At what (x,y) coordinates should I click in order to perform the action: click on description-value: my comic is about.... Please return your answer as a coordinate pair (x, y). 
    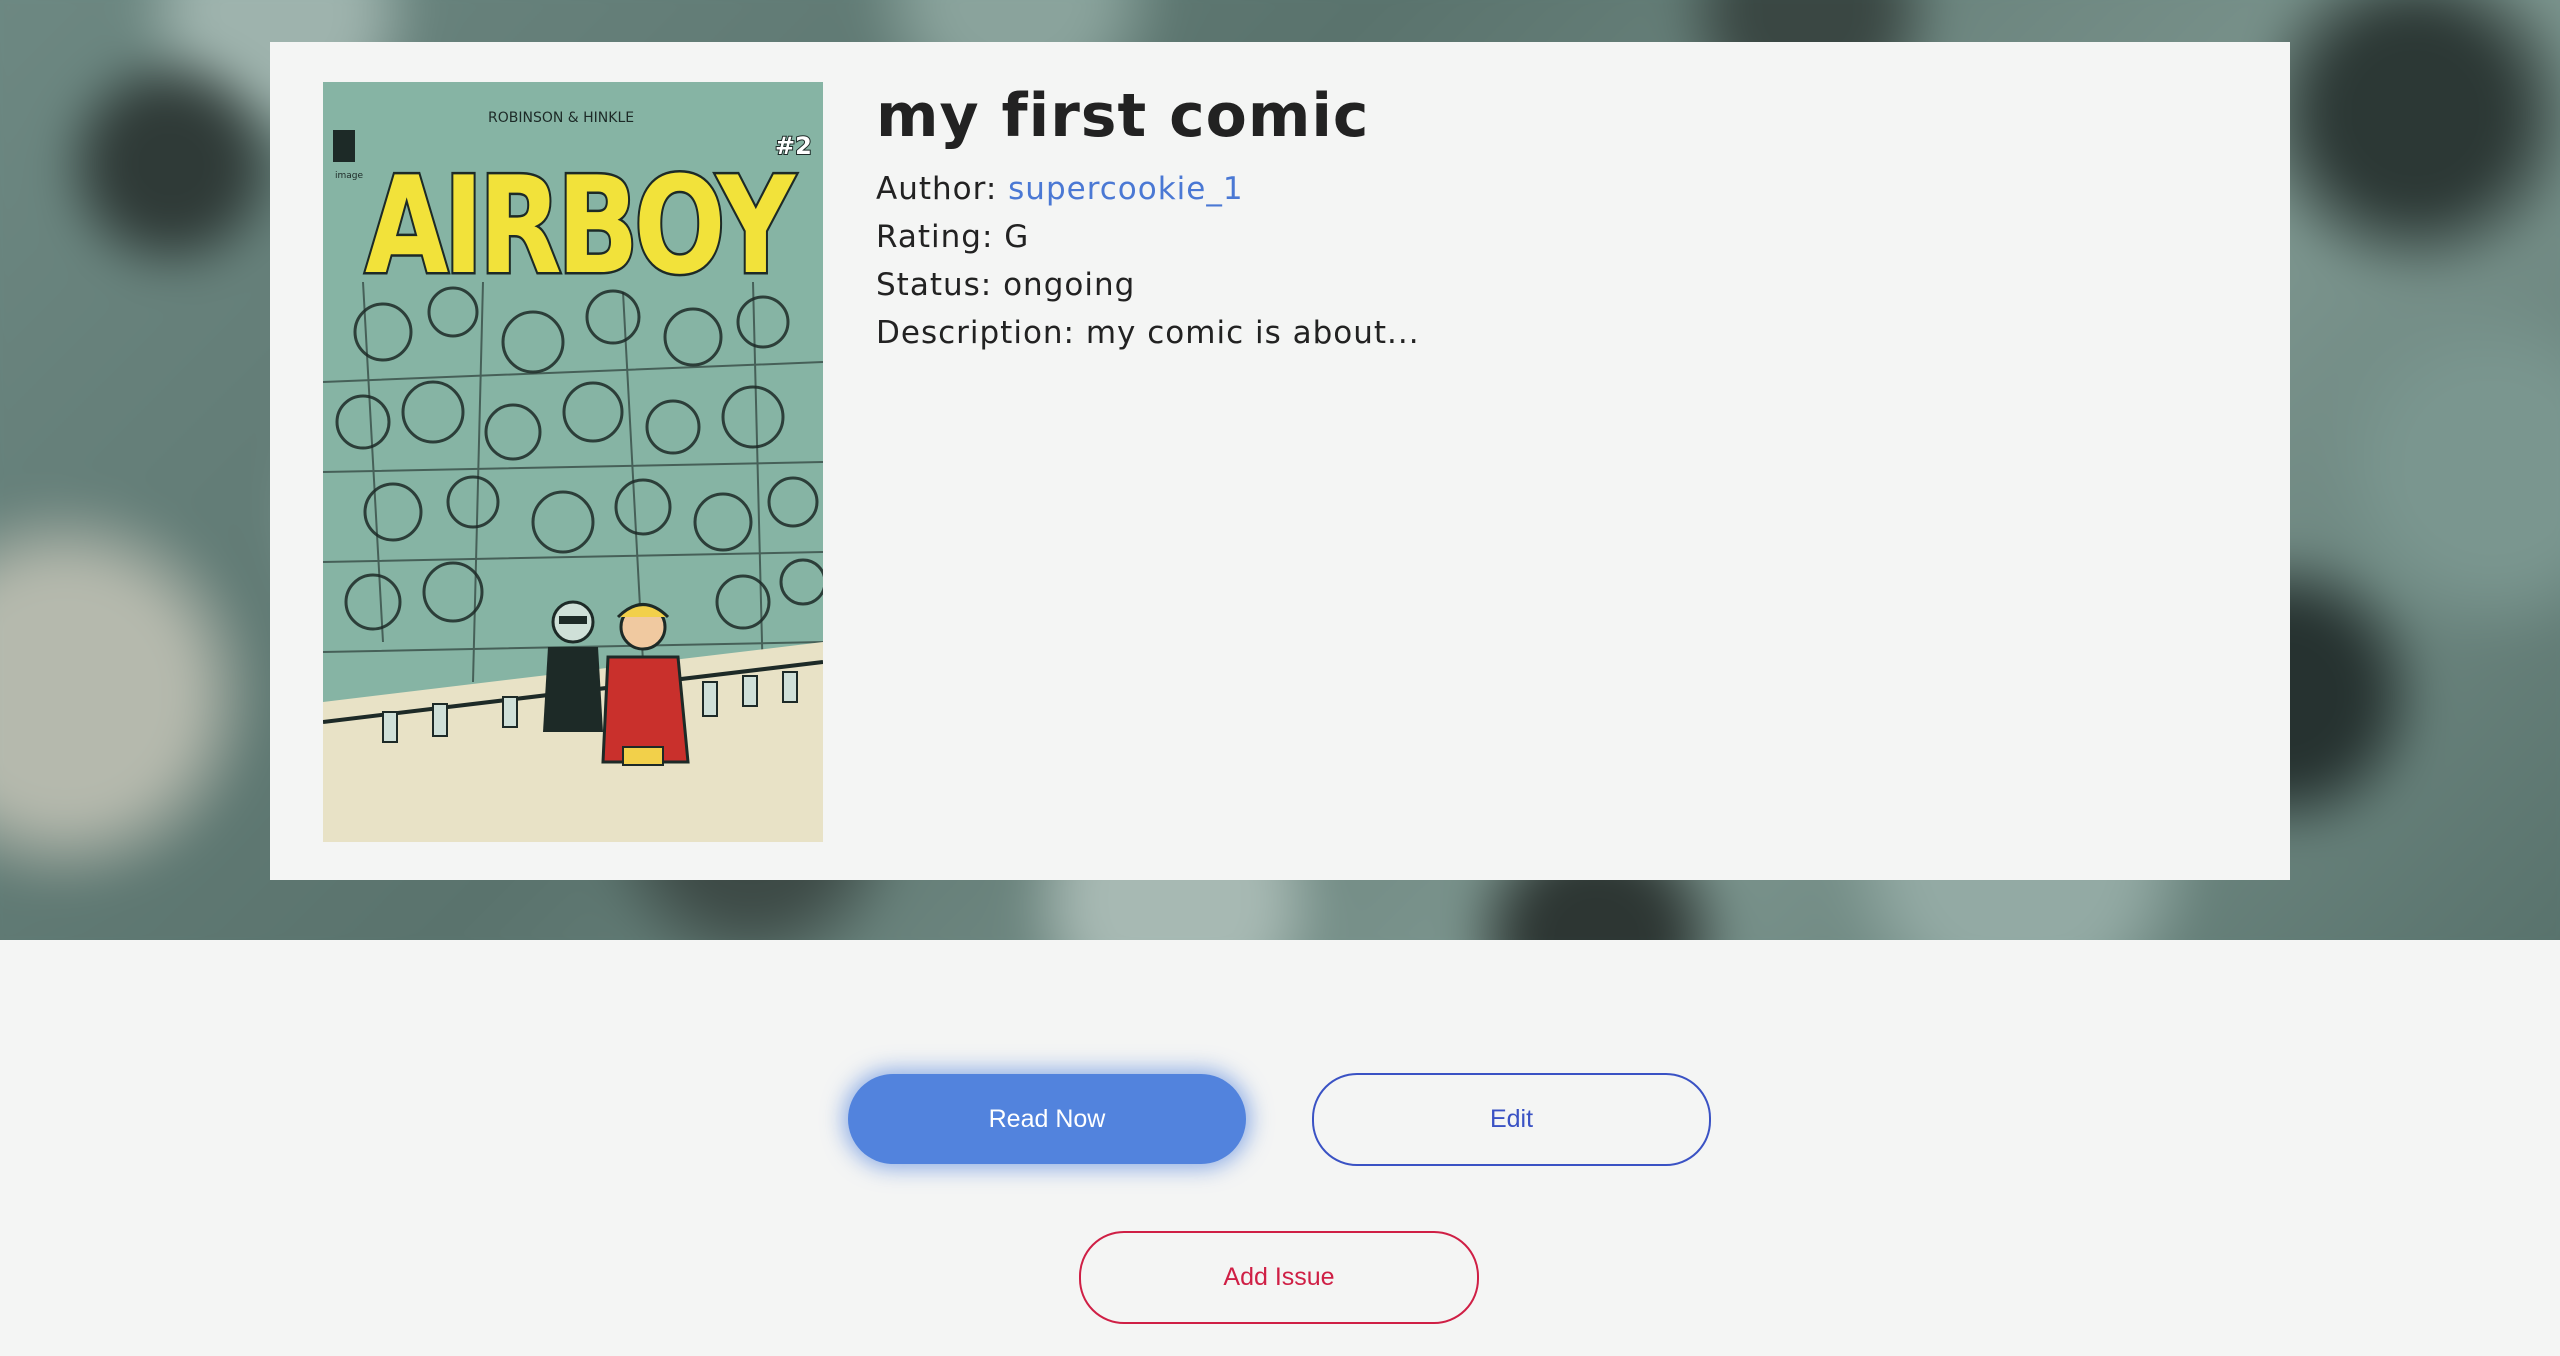
    Looking at the image, I should click on (1252, 333).